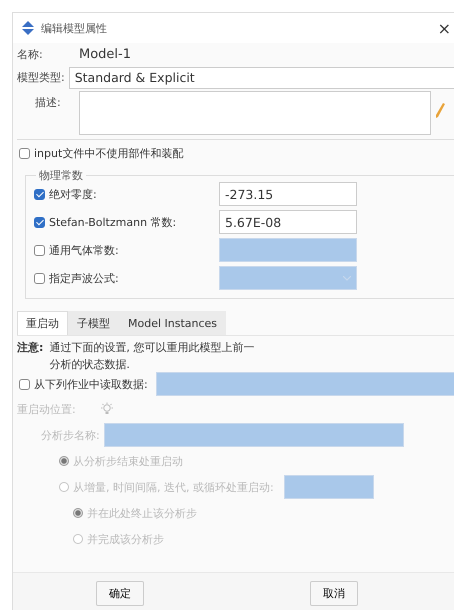  I want to click on constant-field: -273.15, so click(288, 194).